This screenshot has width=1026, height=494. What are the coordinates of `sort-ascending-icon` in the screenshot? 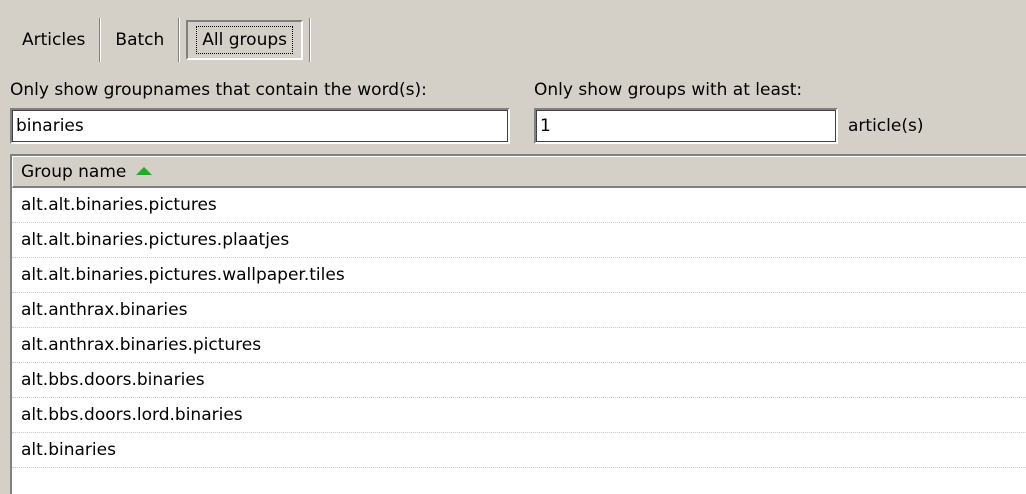 It's located at (144, 170).